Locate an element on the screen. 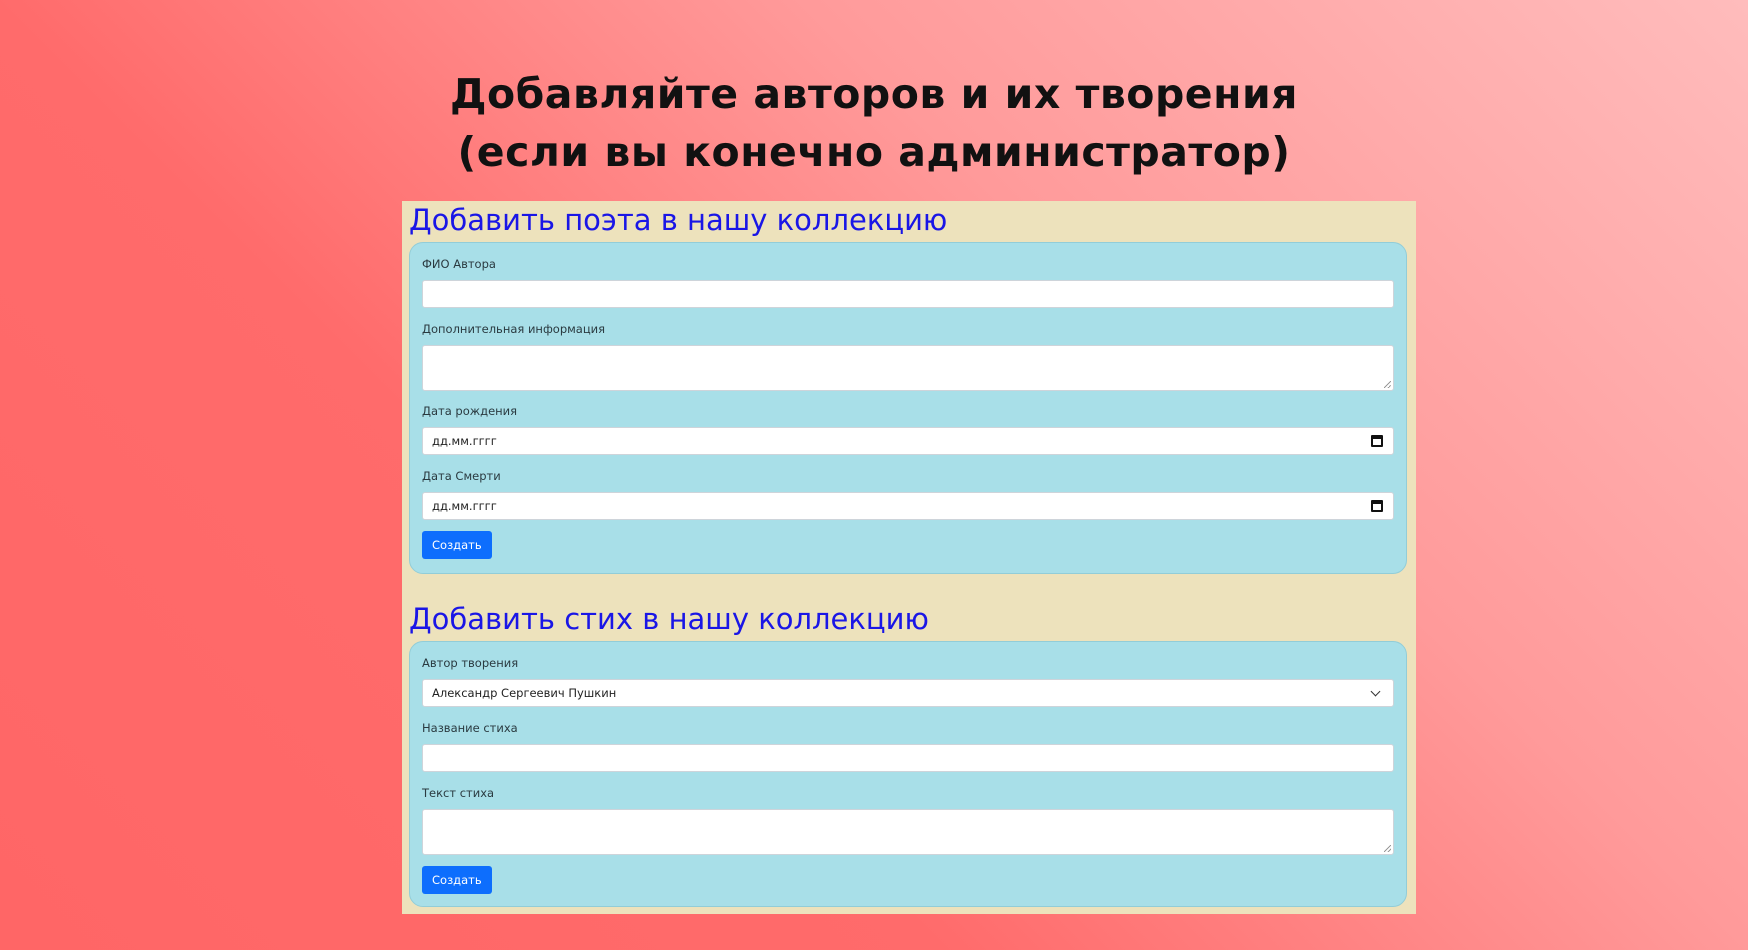 The height and width of the screenshot is (950, 1748). add-poet-title: Добавить поэта в нашу коллекцию is located at coordinates (678, 220).